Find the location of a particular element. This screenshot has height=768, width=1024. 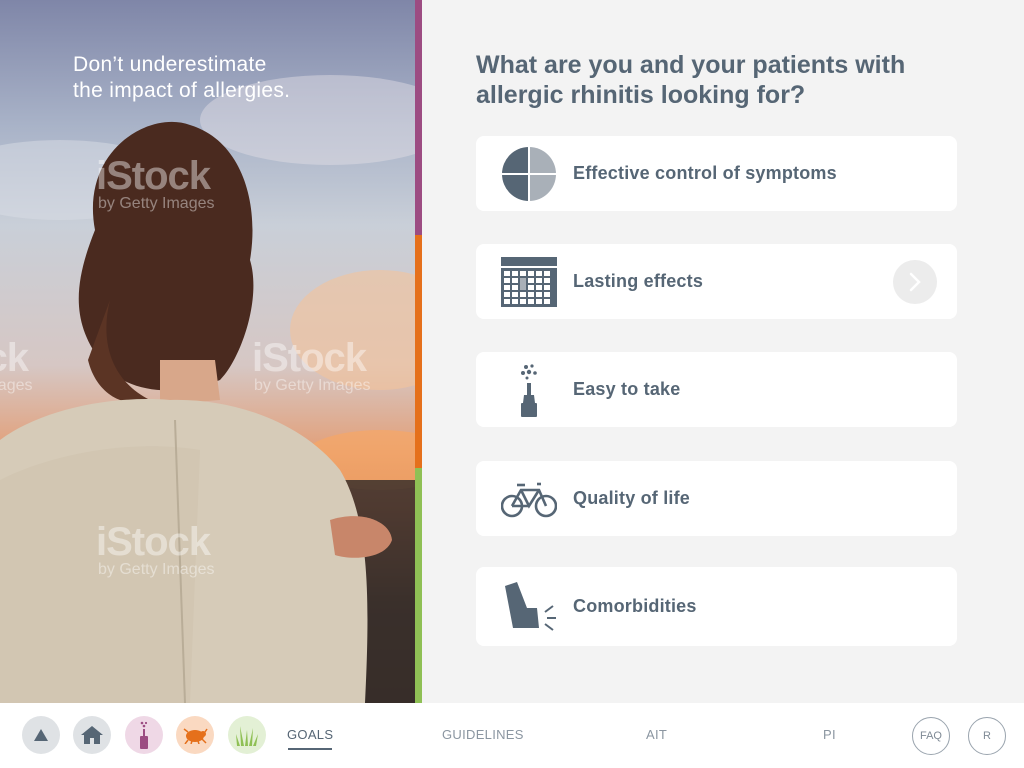

faq-button: FAQ is located at coordinates (931, 736).